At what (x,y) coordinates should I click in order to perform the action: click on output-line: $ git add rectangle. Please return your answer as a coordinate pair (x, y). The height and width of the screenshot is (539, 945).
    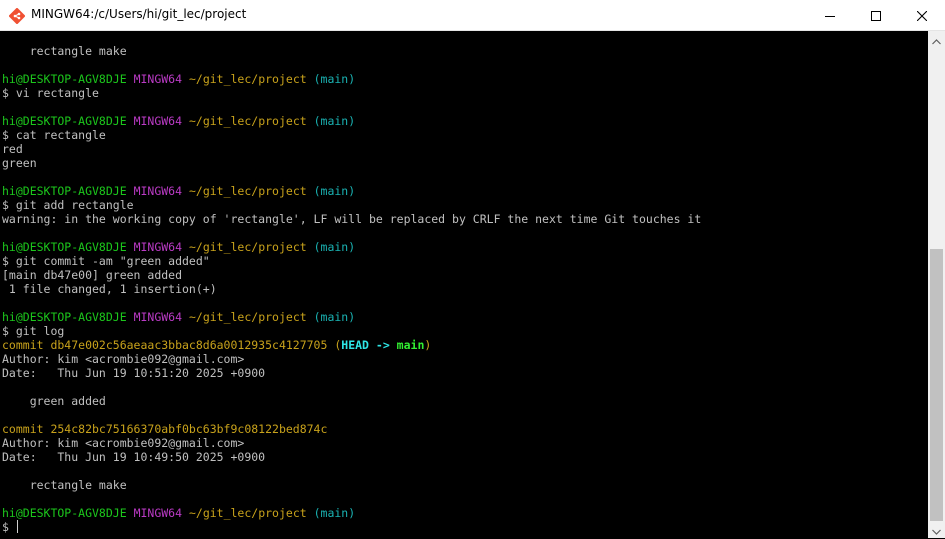
    Looking at the image, I should click on (351, 205).